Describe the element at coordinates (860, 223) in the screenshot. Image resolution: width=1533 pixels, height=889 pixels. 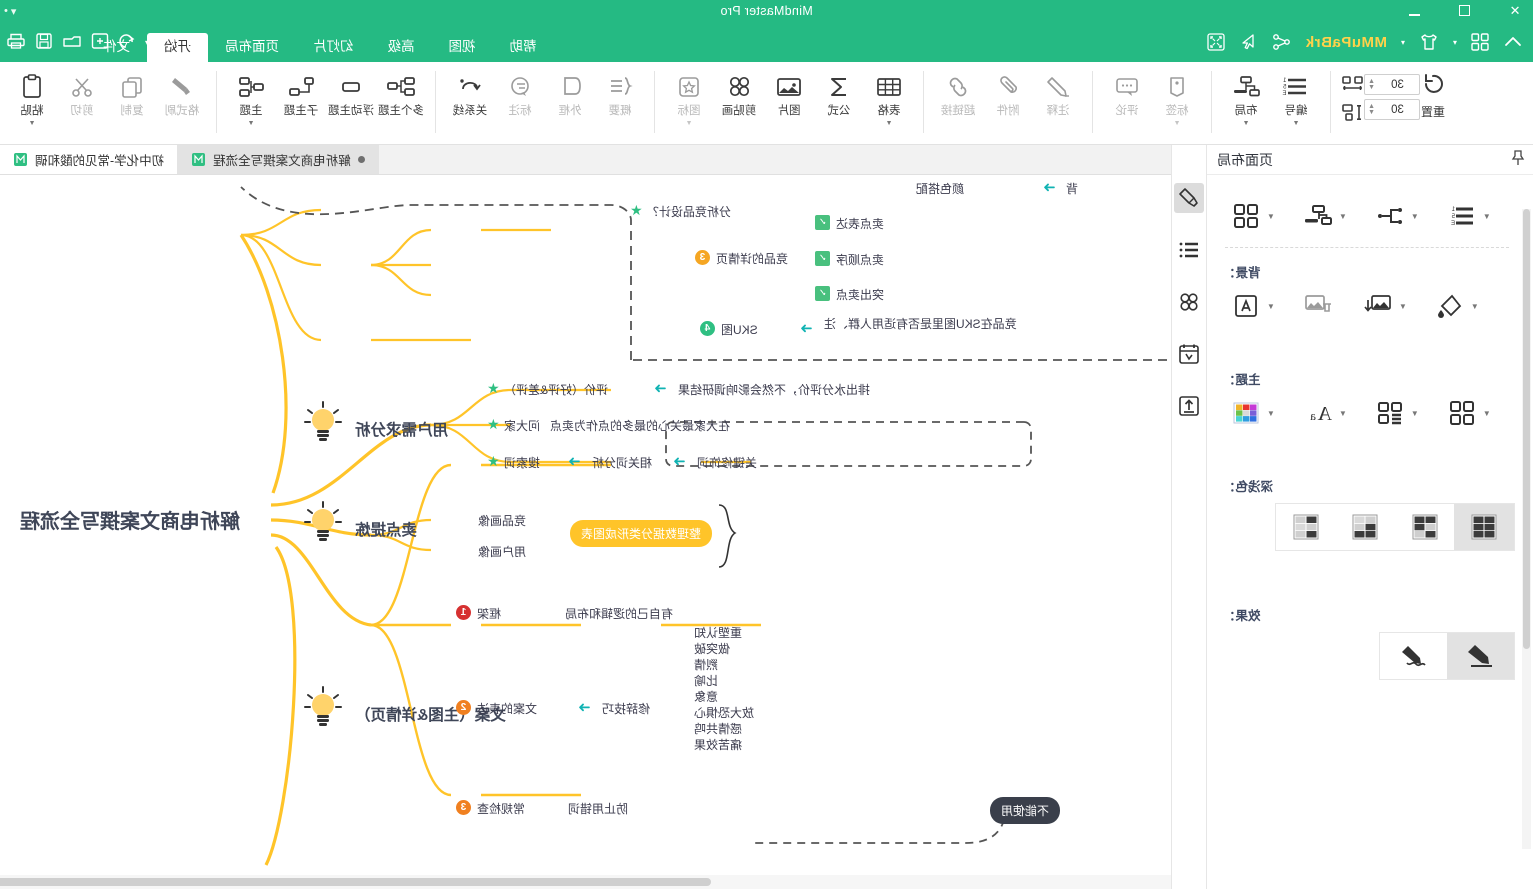
I see `node-check-selling-expression: 卖点表达` at that location.